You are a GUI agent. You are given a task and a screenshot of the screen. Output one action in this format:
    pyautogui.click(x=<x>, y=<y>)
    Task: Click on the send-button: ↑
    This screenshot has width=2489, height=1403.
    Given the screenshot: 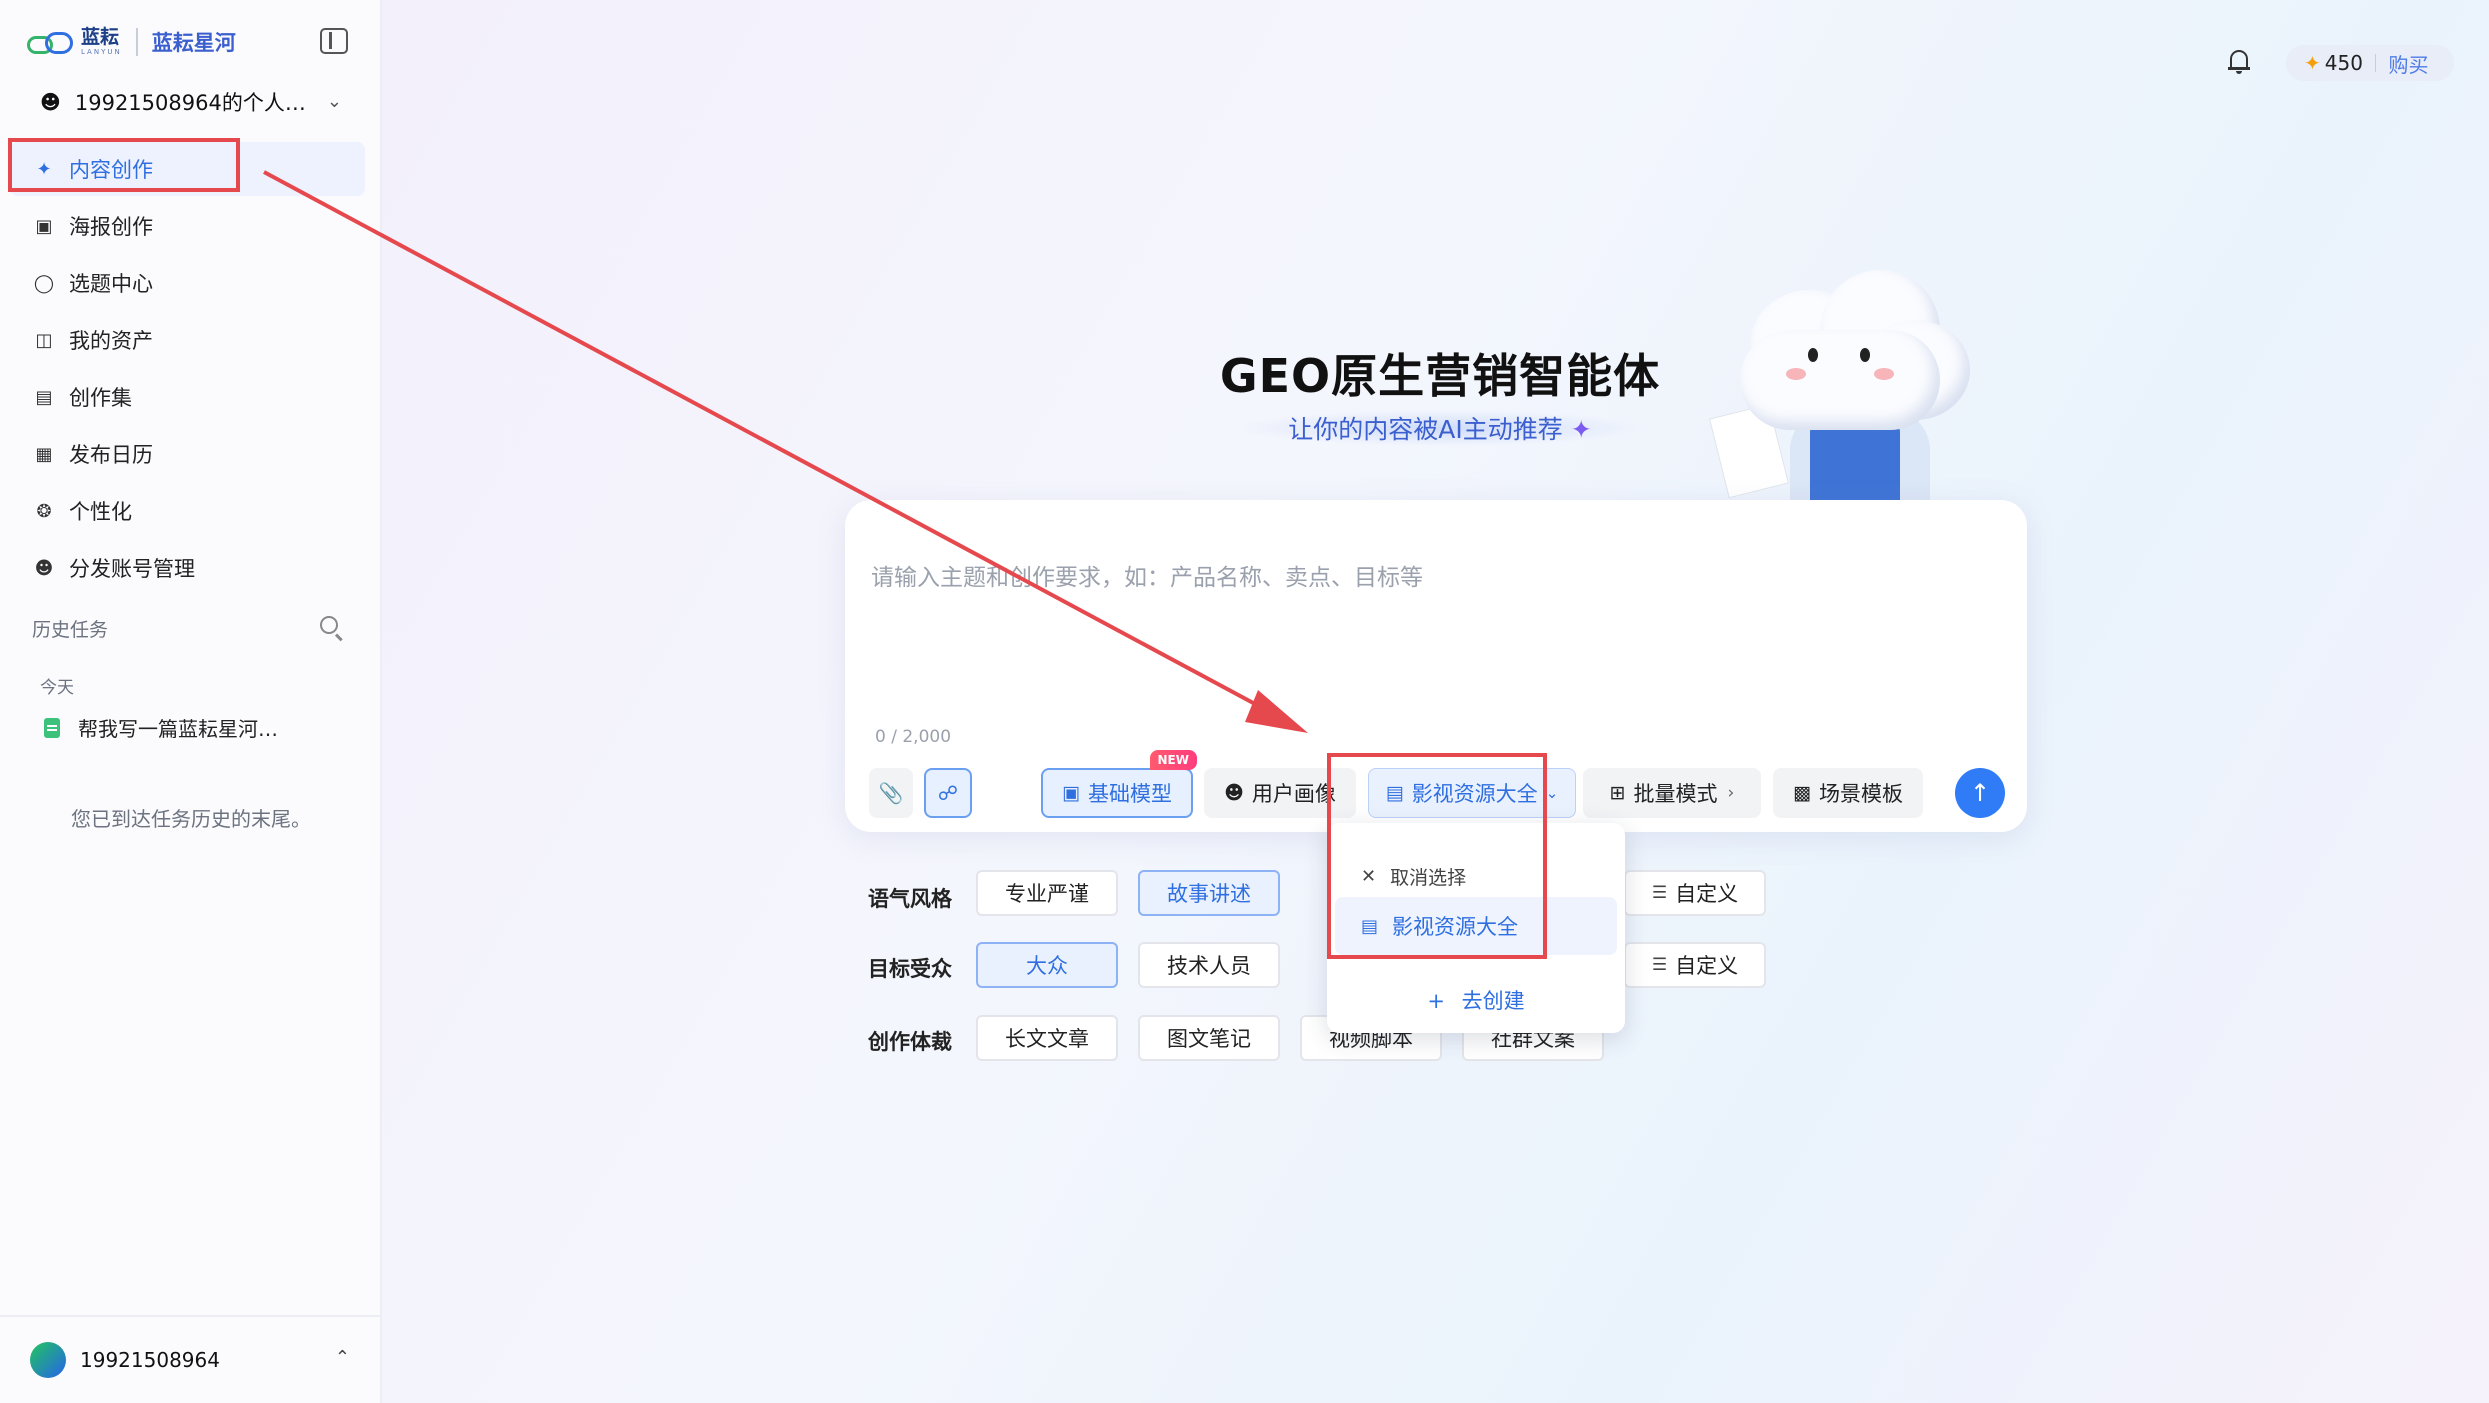 What is the action you would take?
    pyautogui.click(x=1980, y=793)
    